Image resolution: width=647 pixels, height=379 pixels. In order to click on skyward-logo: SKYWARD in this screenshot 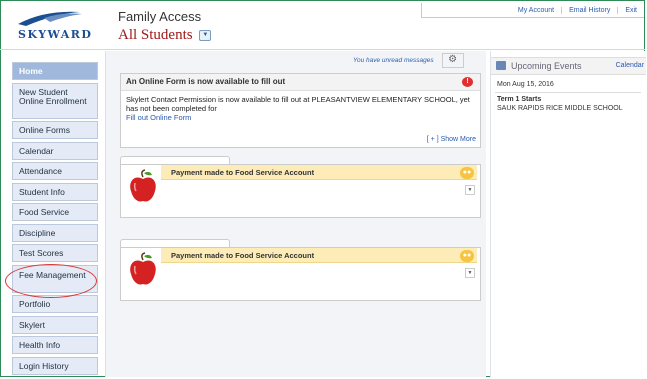, I will do `click(52, 27)`.